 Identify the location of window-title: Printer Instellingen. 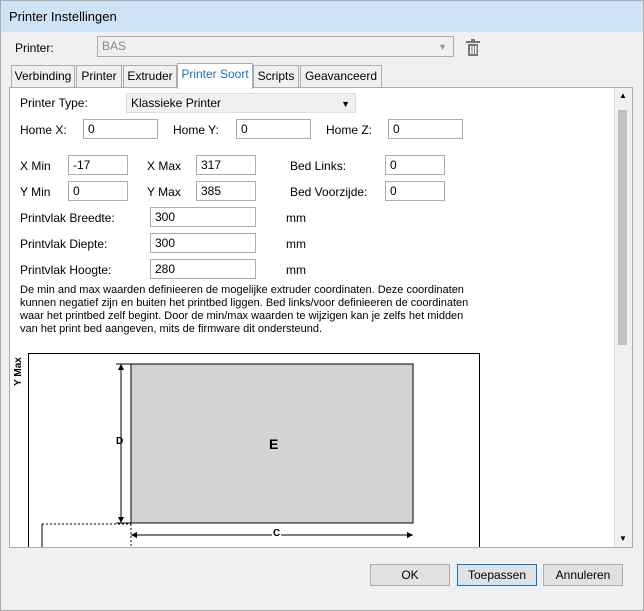
(63, 16).